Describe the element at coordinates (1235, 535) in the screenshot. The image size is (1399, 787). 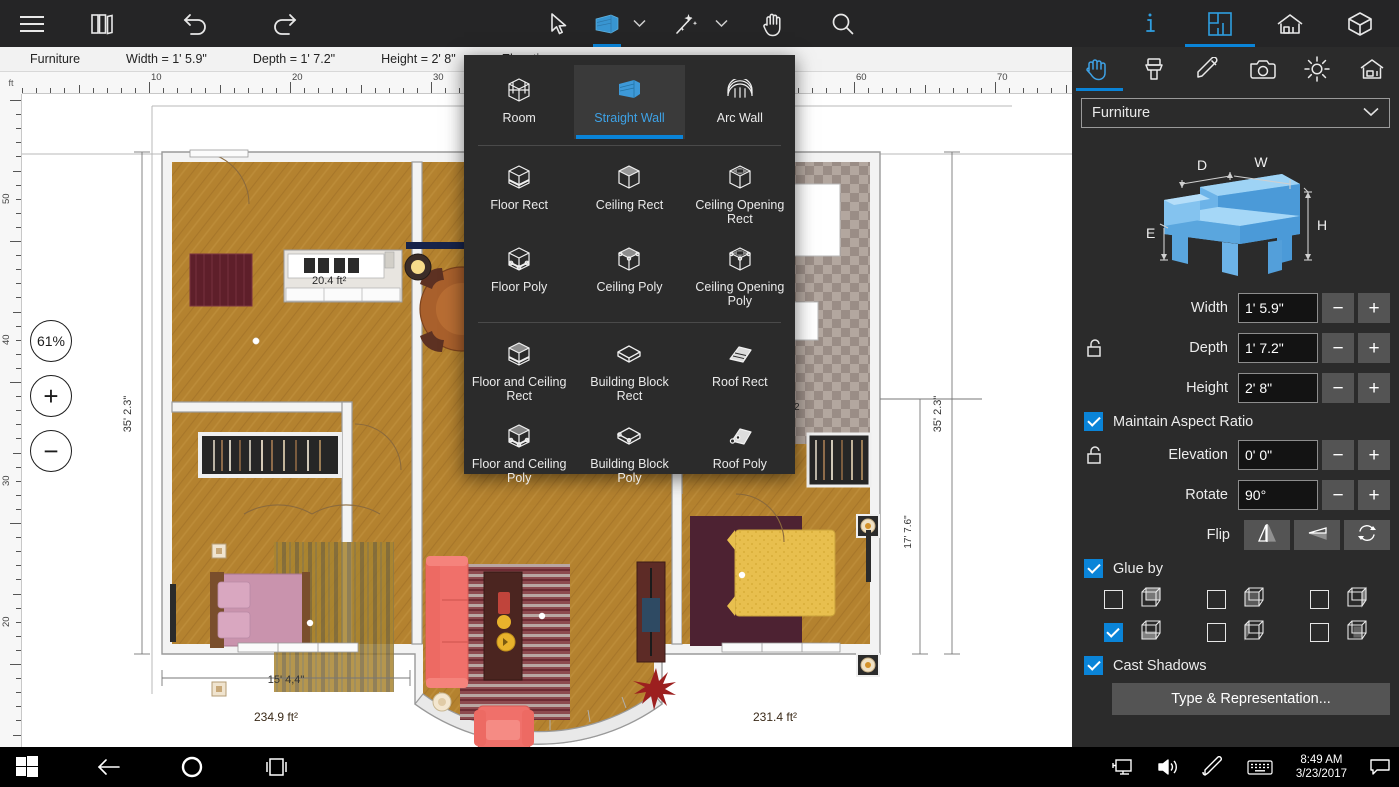
I see `flip-row: Flip` at that location.